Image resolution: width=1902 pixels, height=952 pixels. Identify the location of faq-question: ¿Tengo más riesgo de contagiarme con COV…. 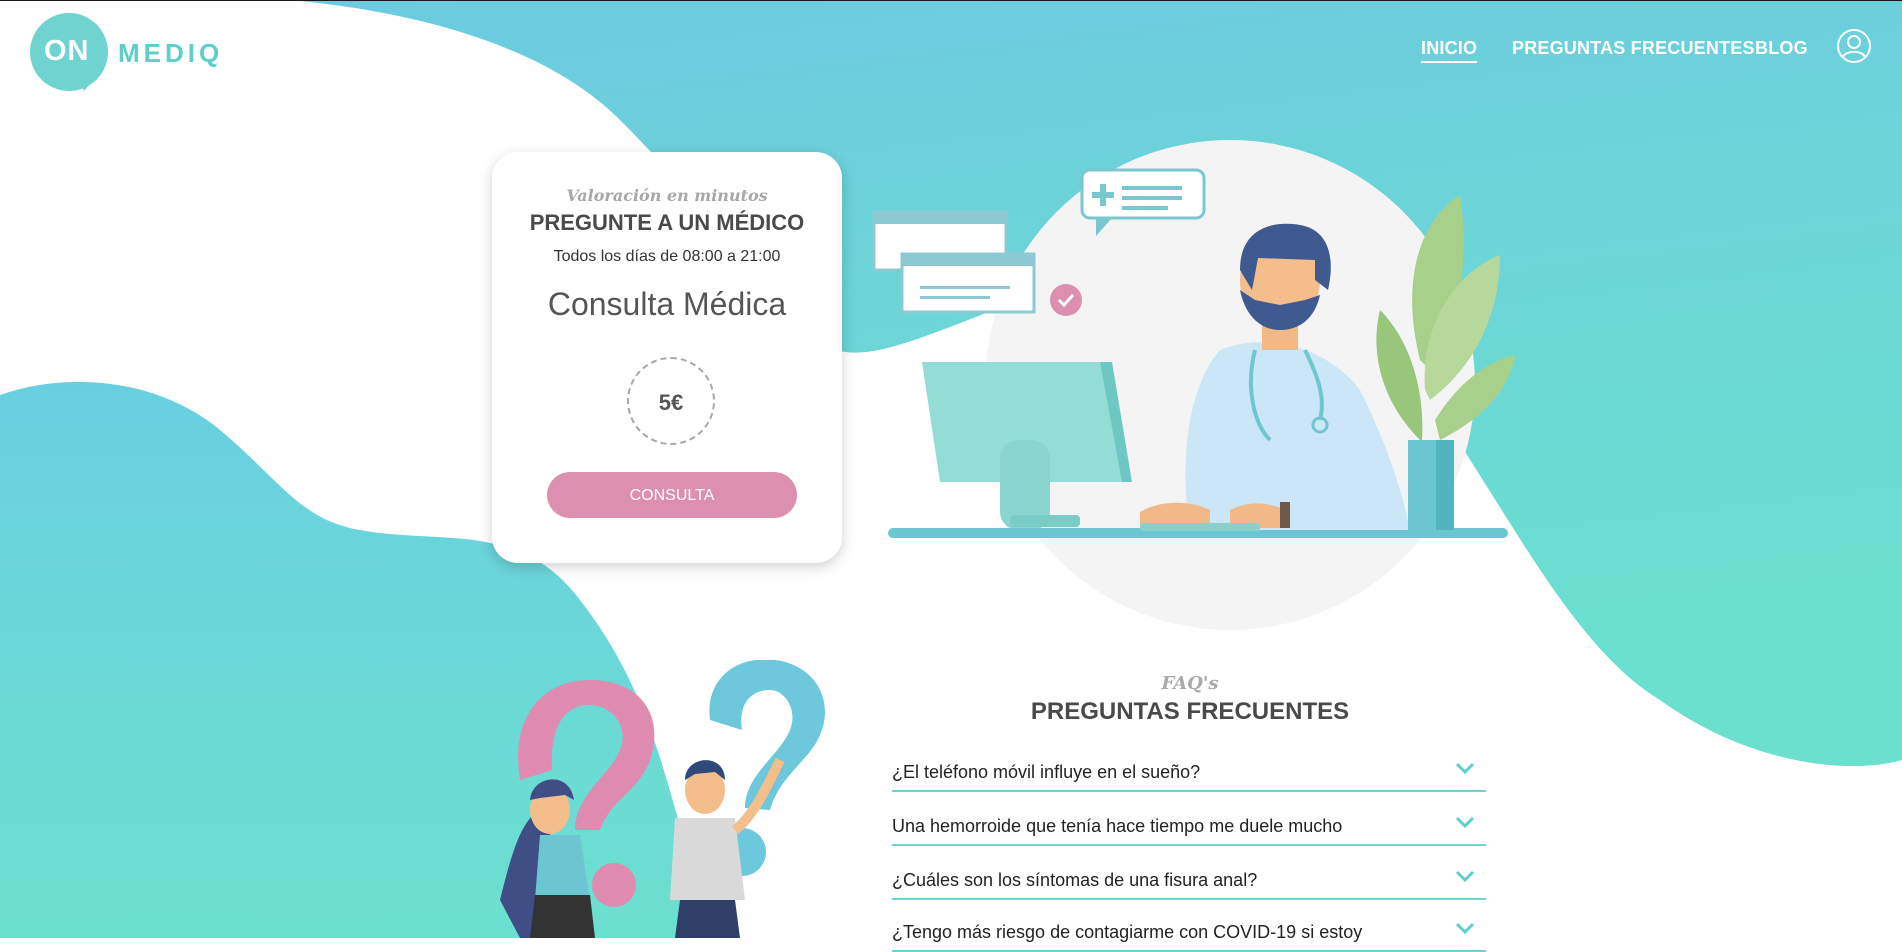
(1127, 932).